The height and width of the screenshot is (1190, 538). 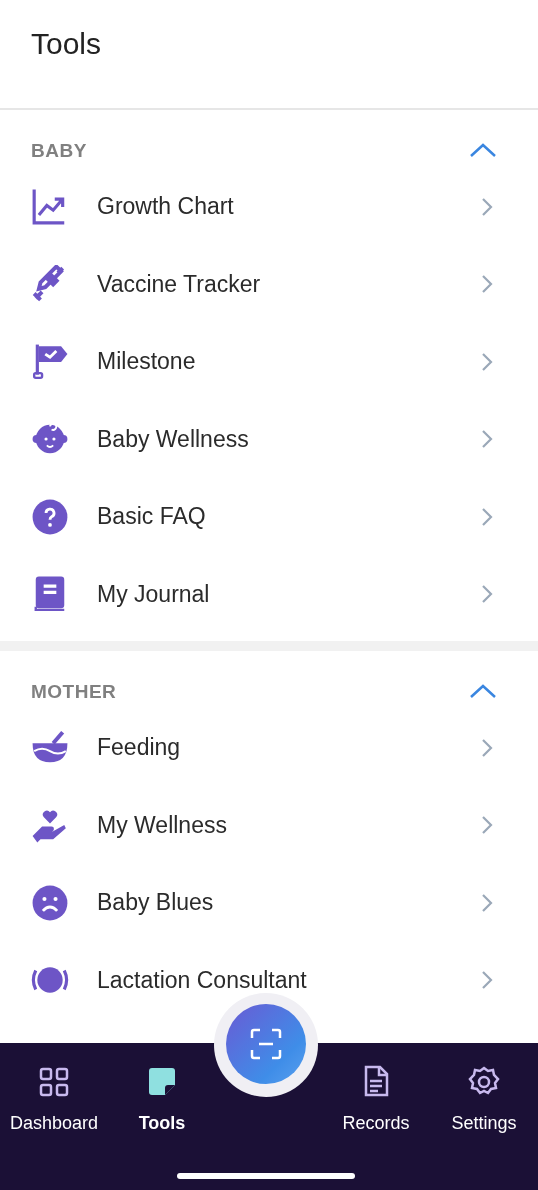 What do you see at coordinates (288, 439) in the screenshot?
I see `tool-item: Baby Wellness` at bounding box center [288, 439].